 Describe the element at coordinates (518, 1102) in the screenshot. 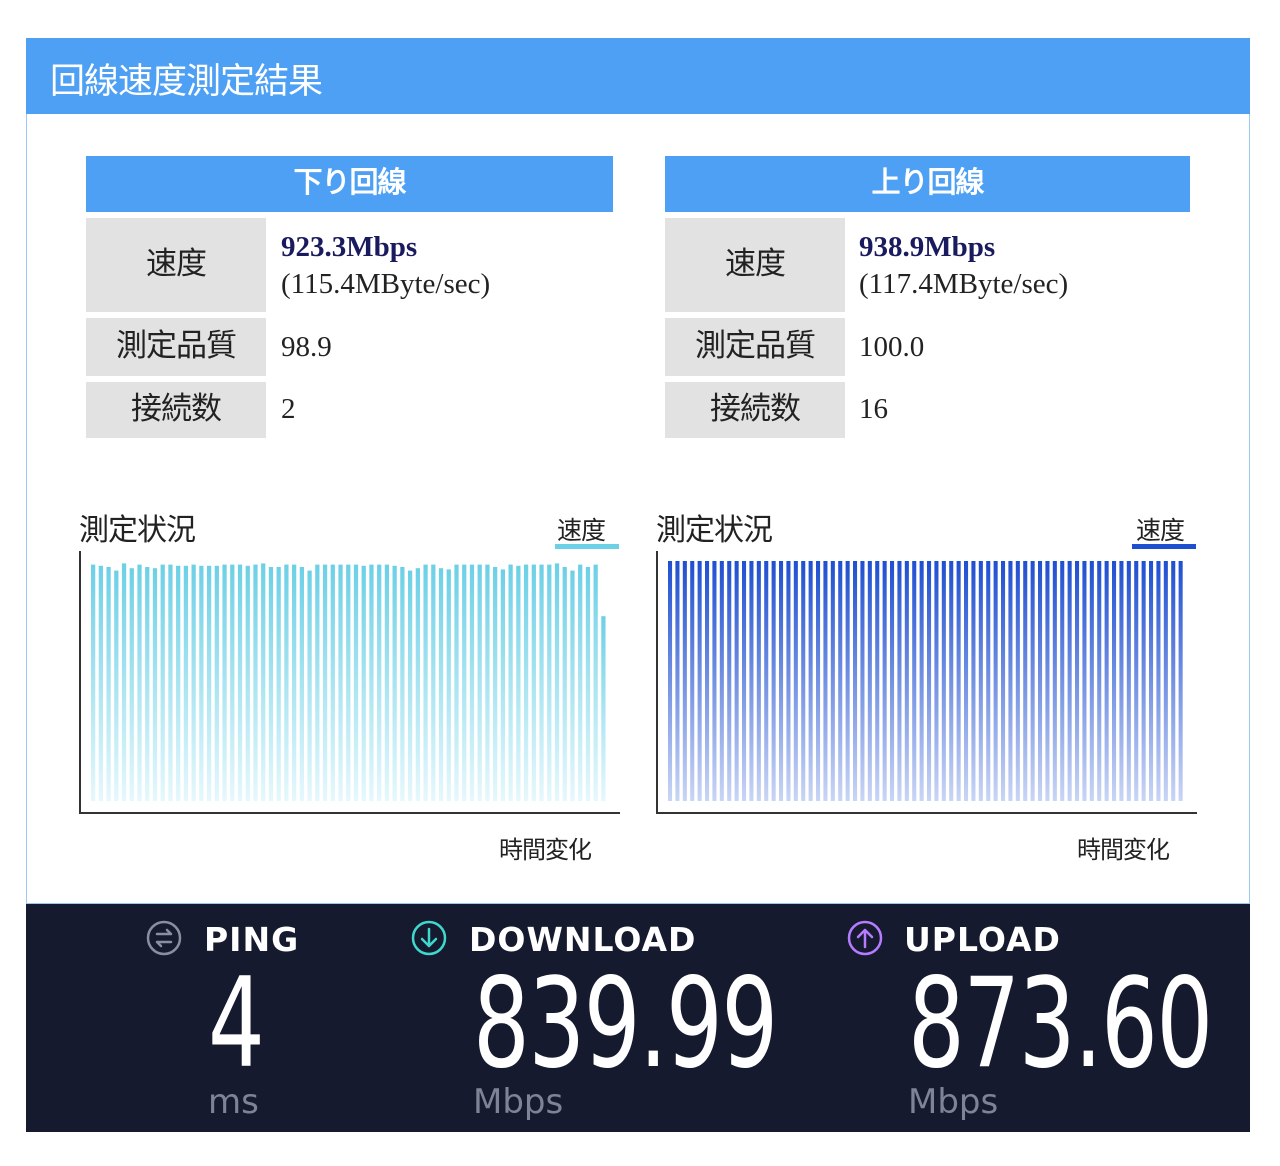

I see `download-unit: Mbps` at that location.